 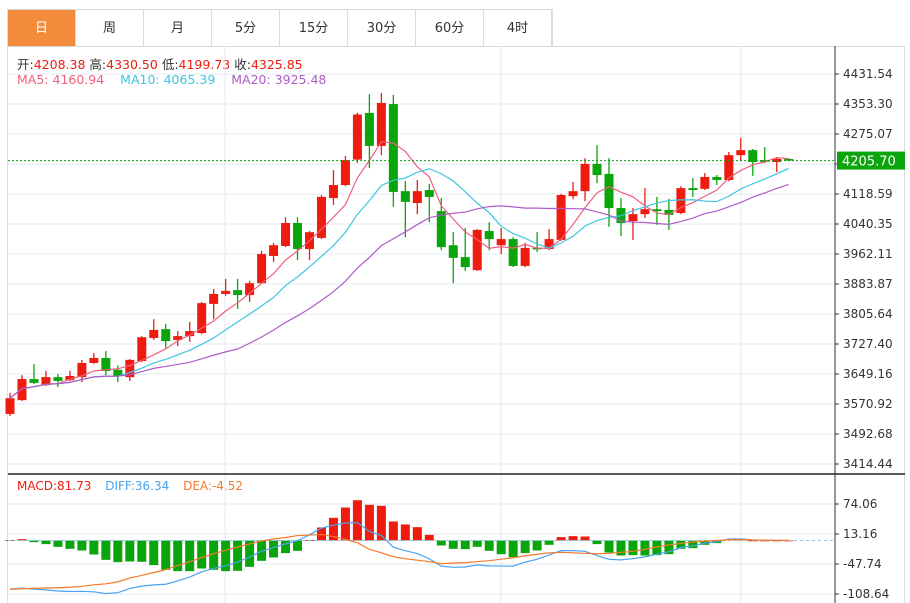 What do you see at coordinates (862, 564) in the screenshot?
I see `macd-tick-label: -47.74` at bounding box center [862, 564].